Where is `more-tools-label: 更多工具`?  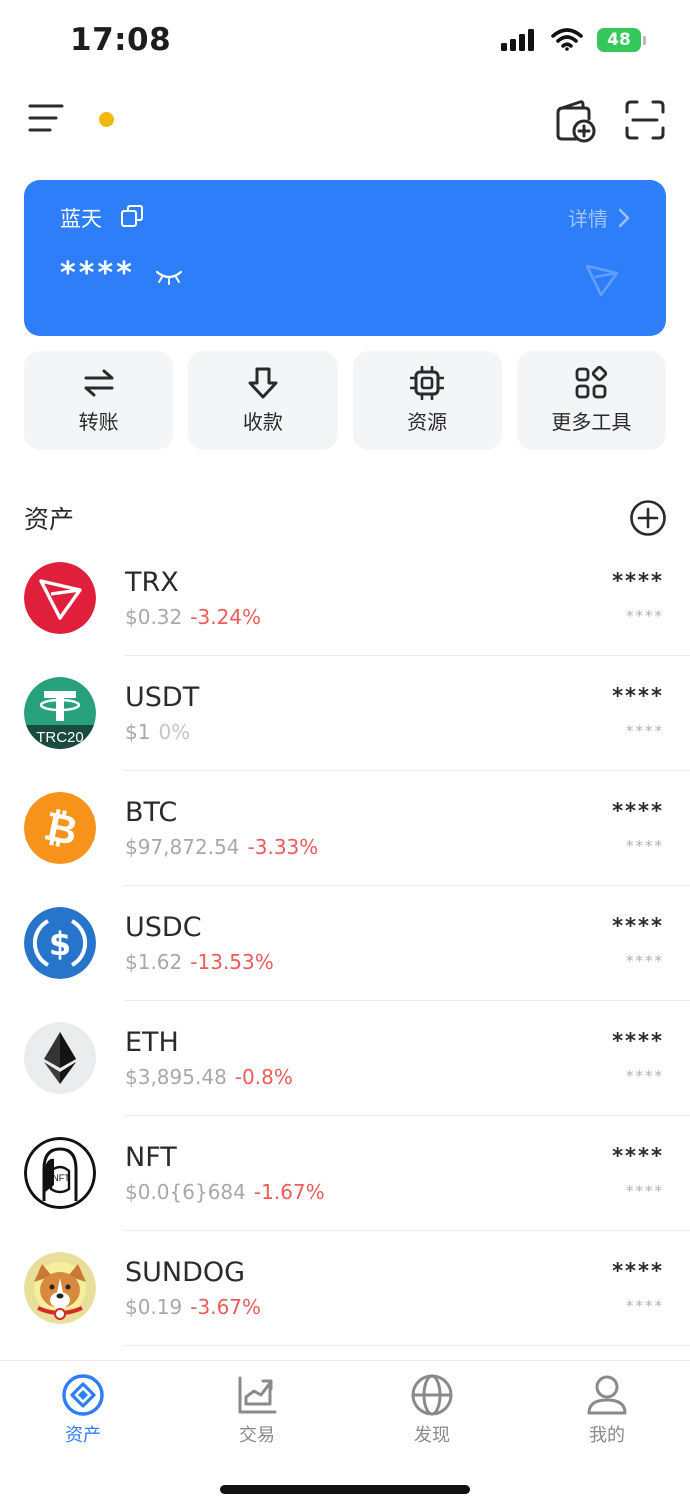
more-tools-label: 更多工具 is located at coordinates (591, 422).